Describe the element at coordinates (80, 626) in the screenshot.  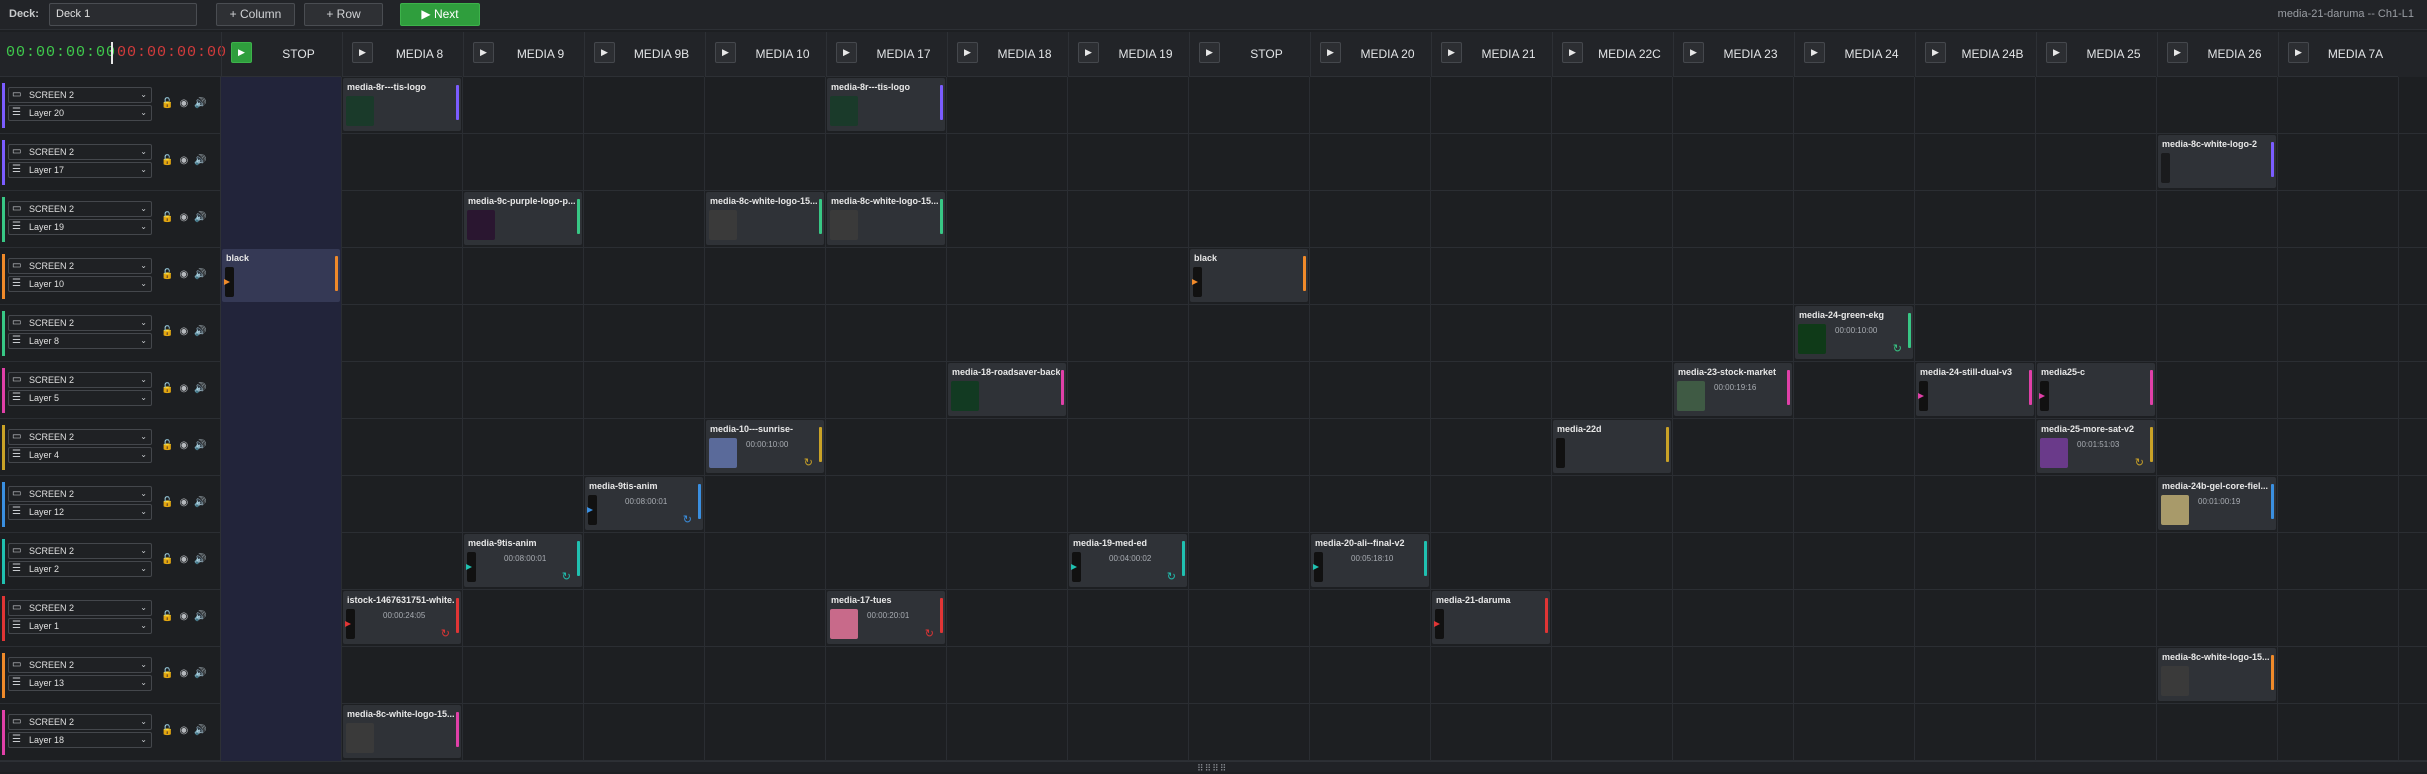
I see `layer-select: ☰ Layer 1 ⌄` at that location.